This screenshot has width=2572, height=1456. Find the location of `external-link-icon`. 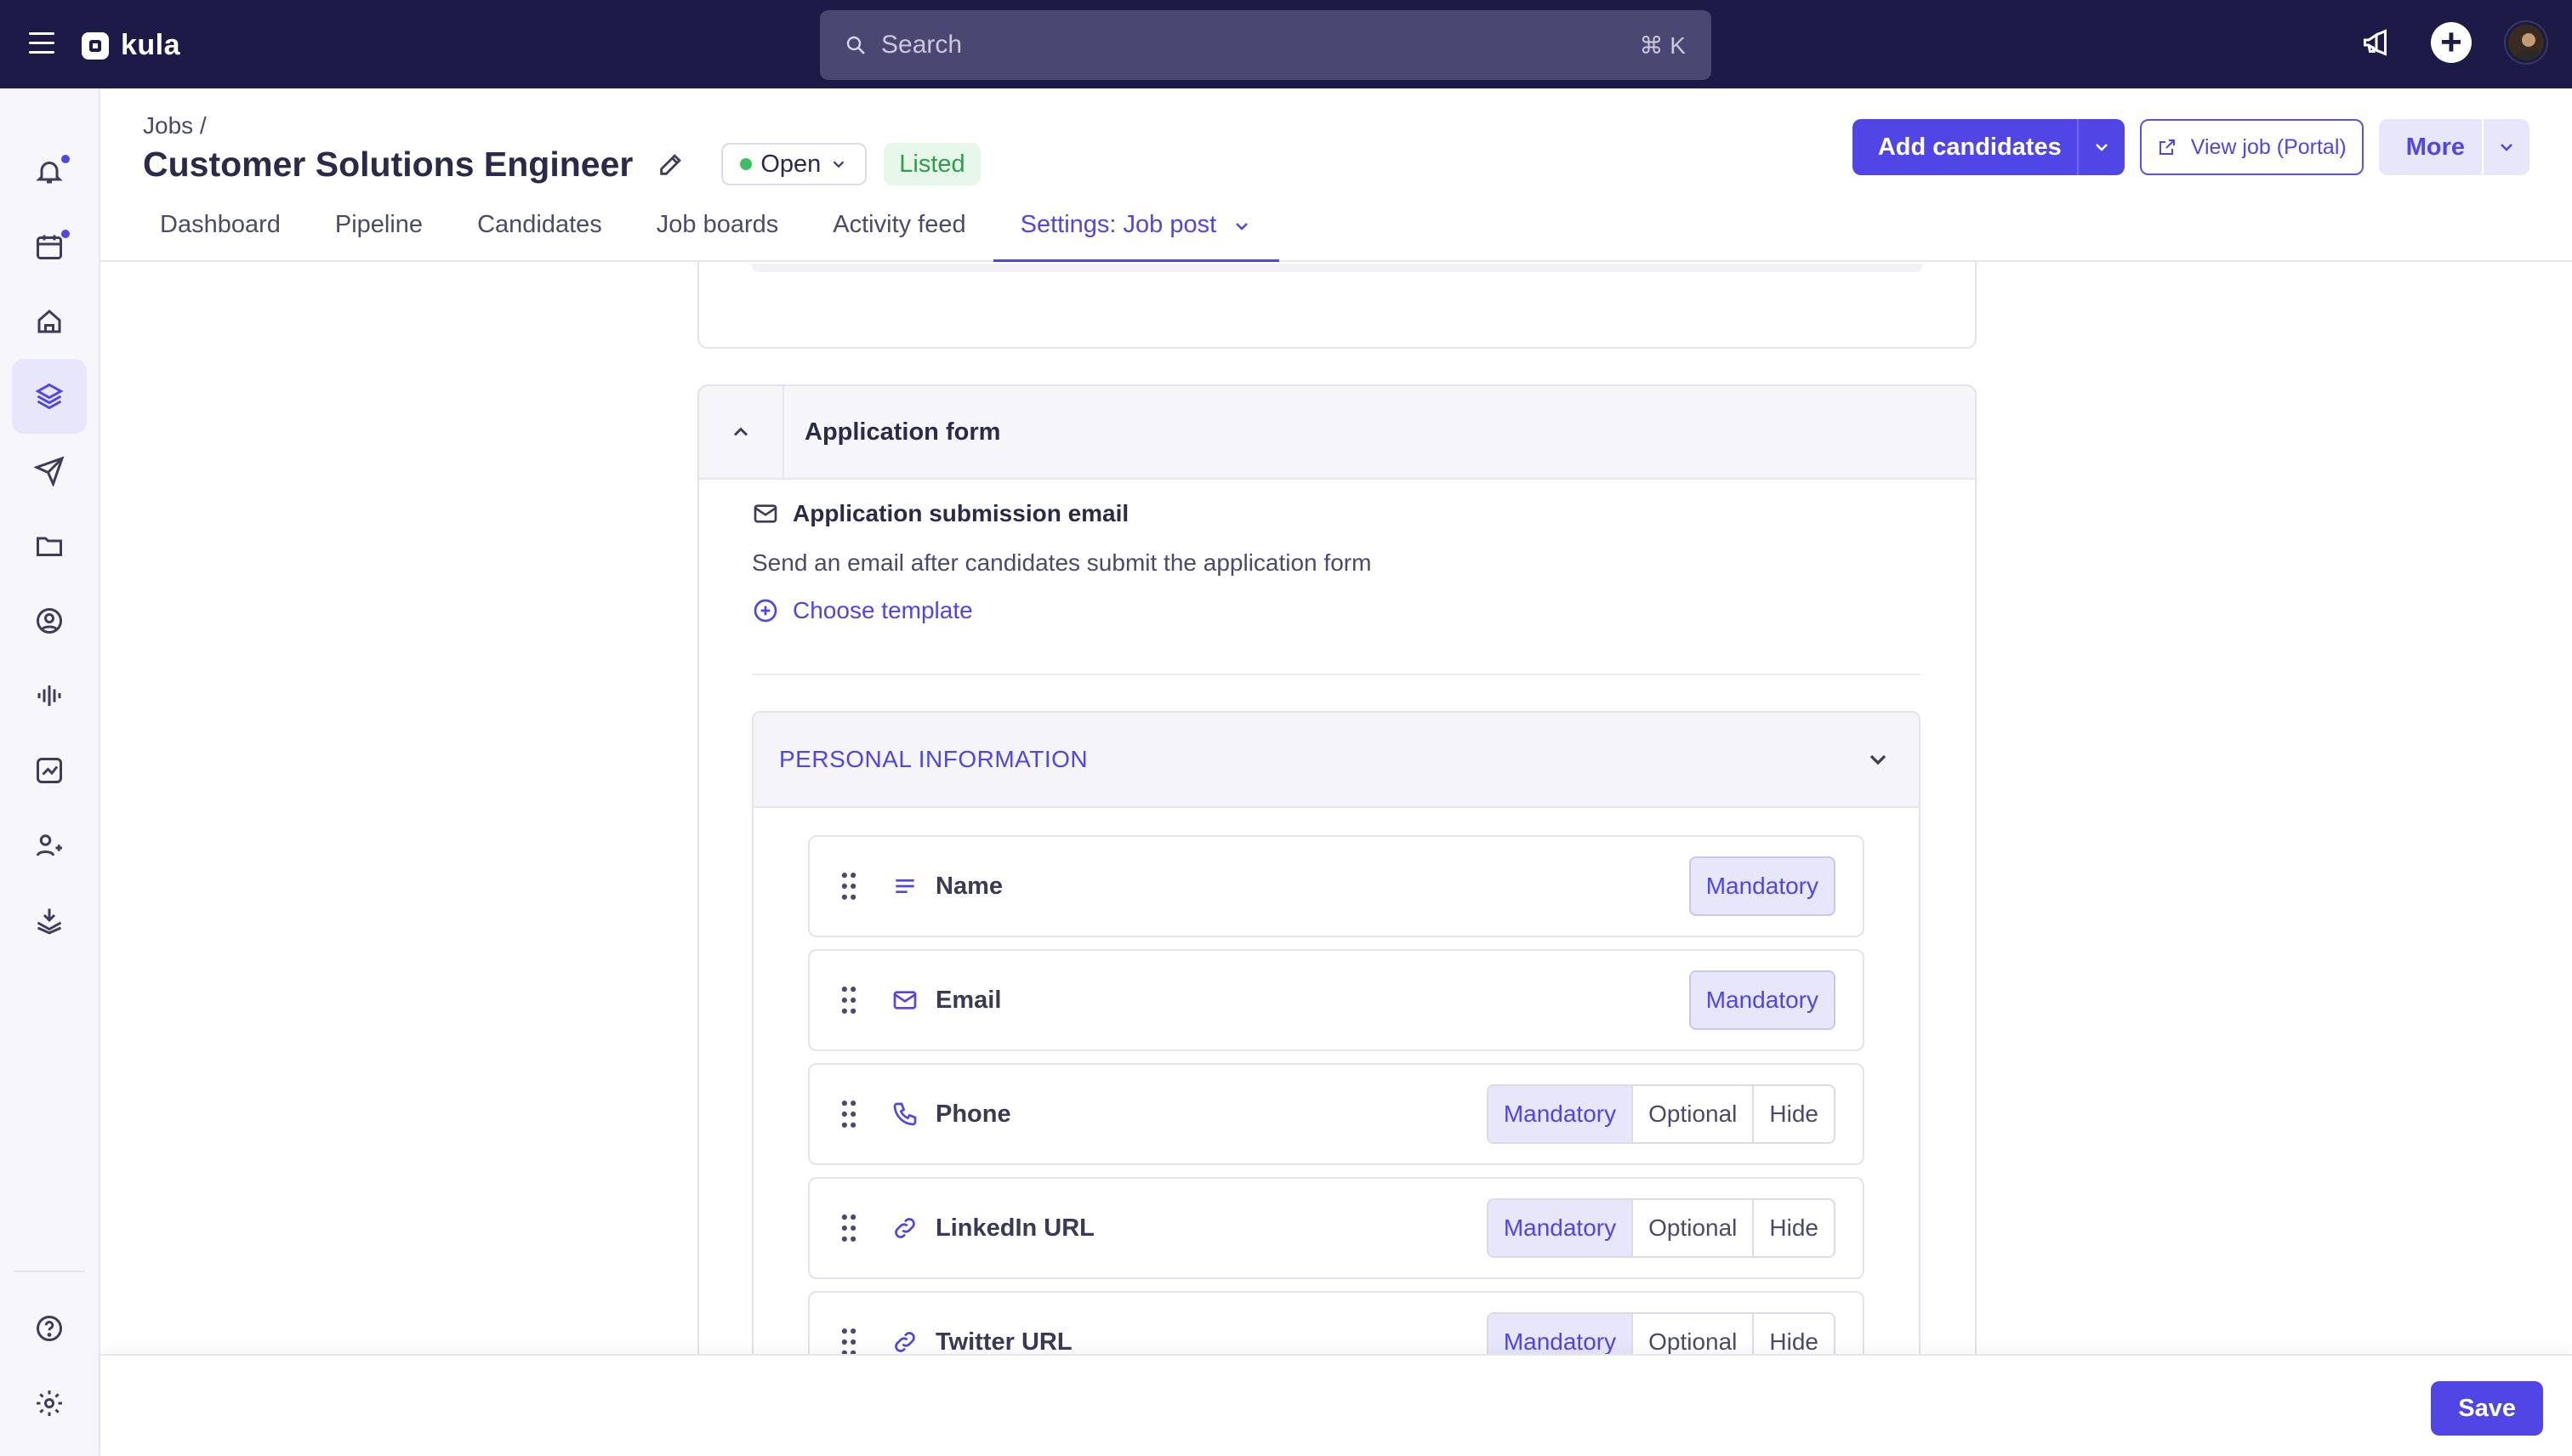

external-link-icon is located at coordinates (2167, 147).